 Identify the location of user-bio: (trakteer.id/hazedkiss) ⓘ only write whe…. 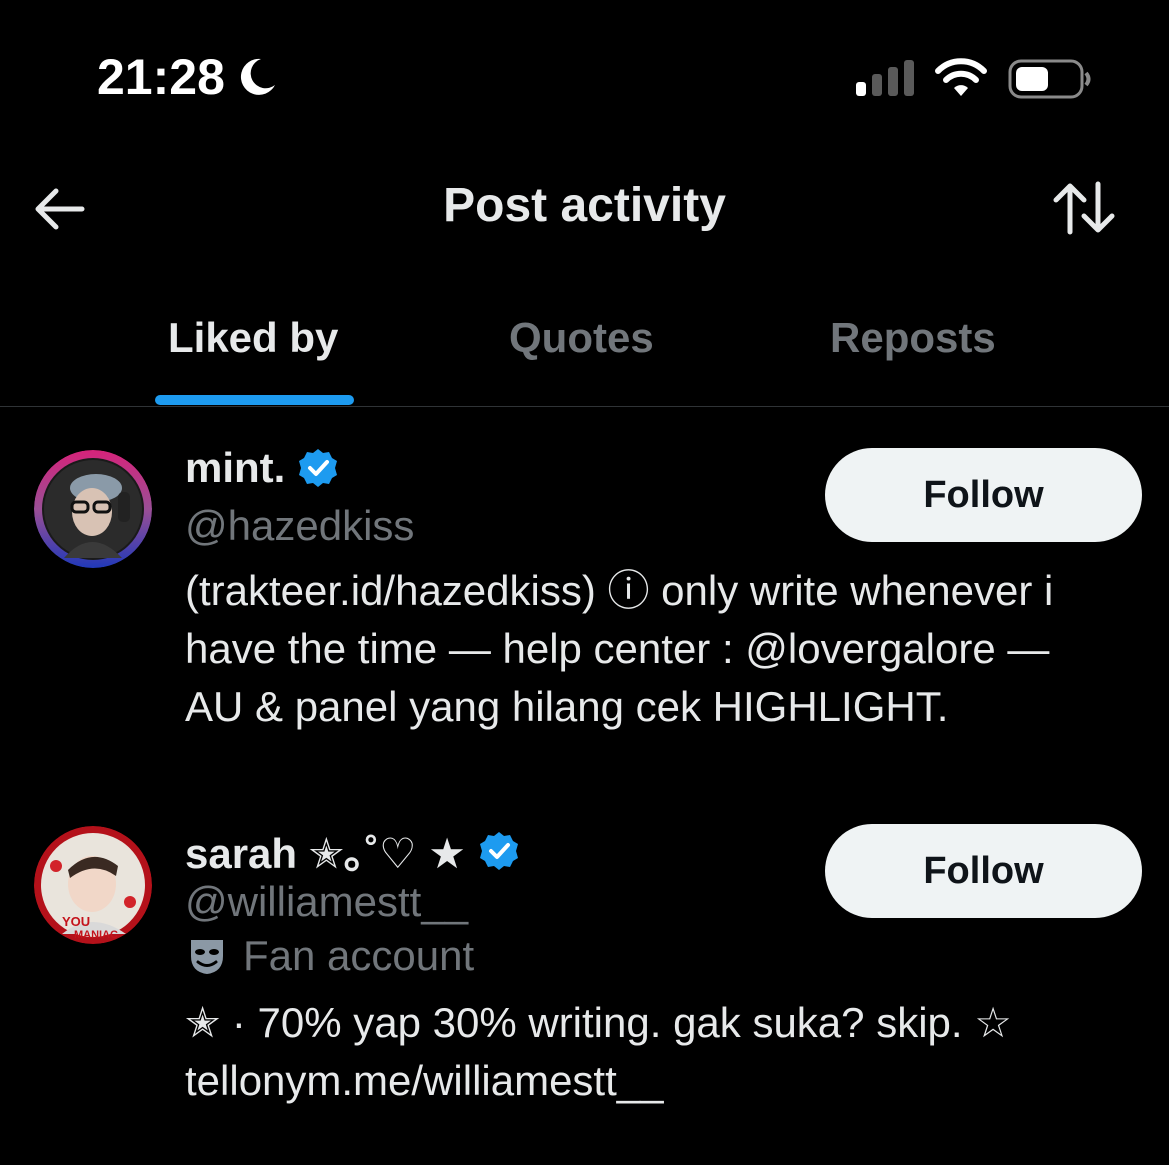
(665, 649).